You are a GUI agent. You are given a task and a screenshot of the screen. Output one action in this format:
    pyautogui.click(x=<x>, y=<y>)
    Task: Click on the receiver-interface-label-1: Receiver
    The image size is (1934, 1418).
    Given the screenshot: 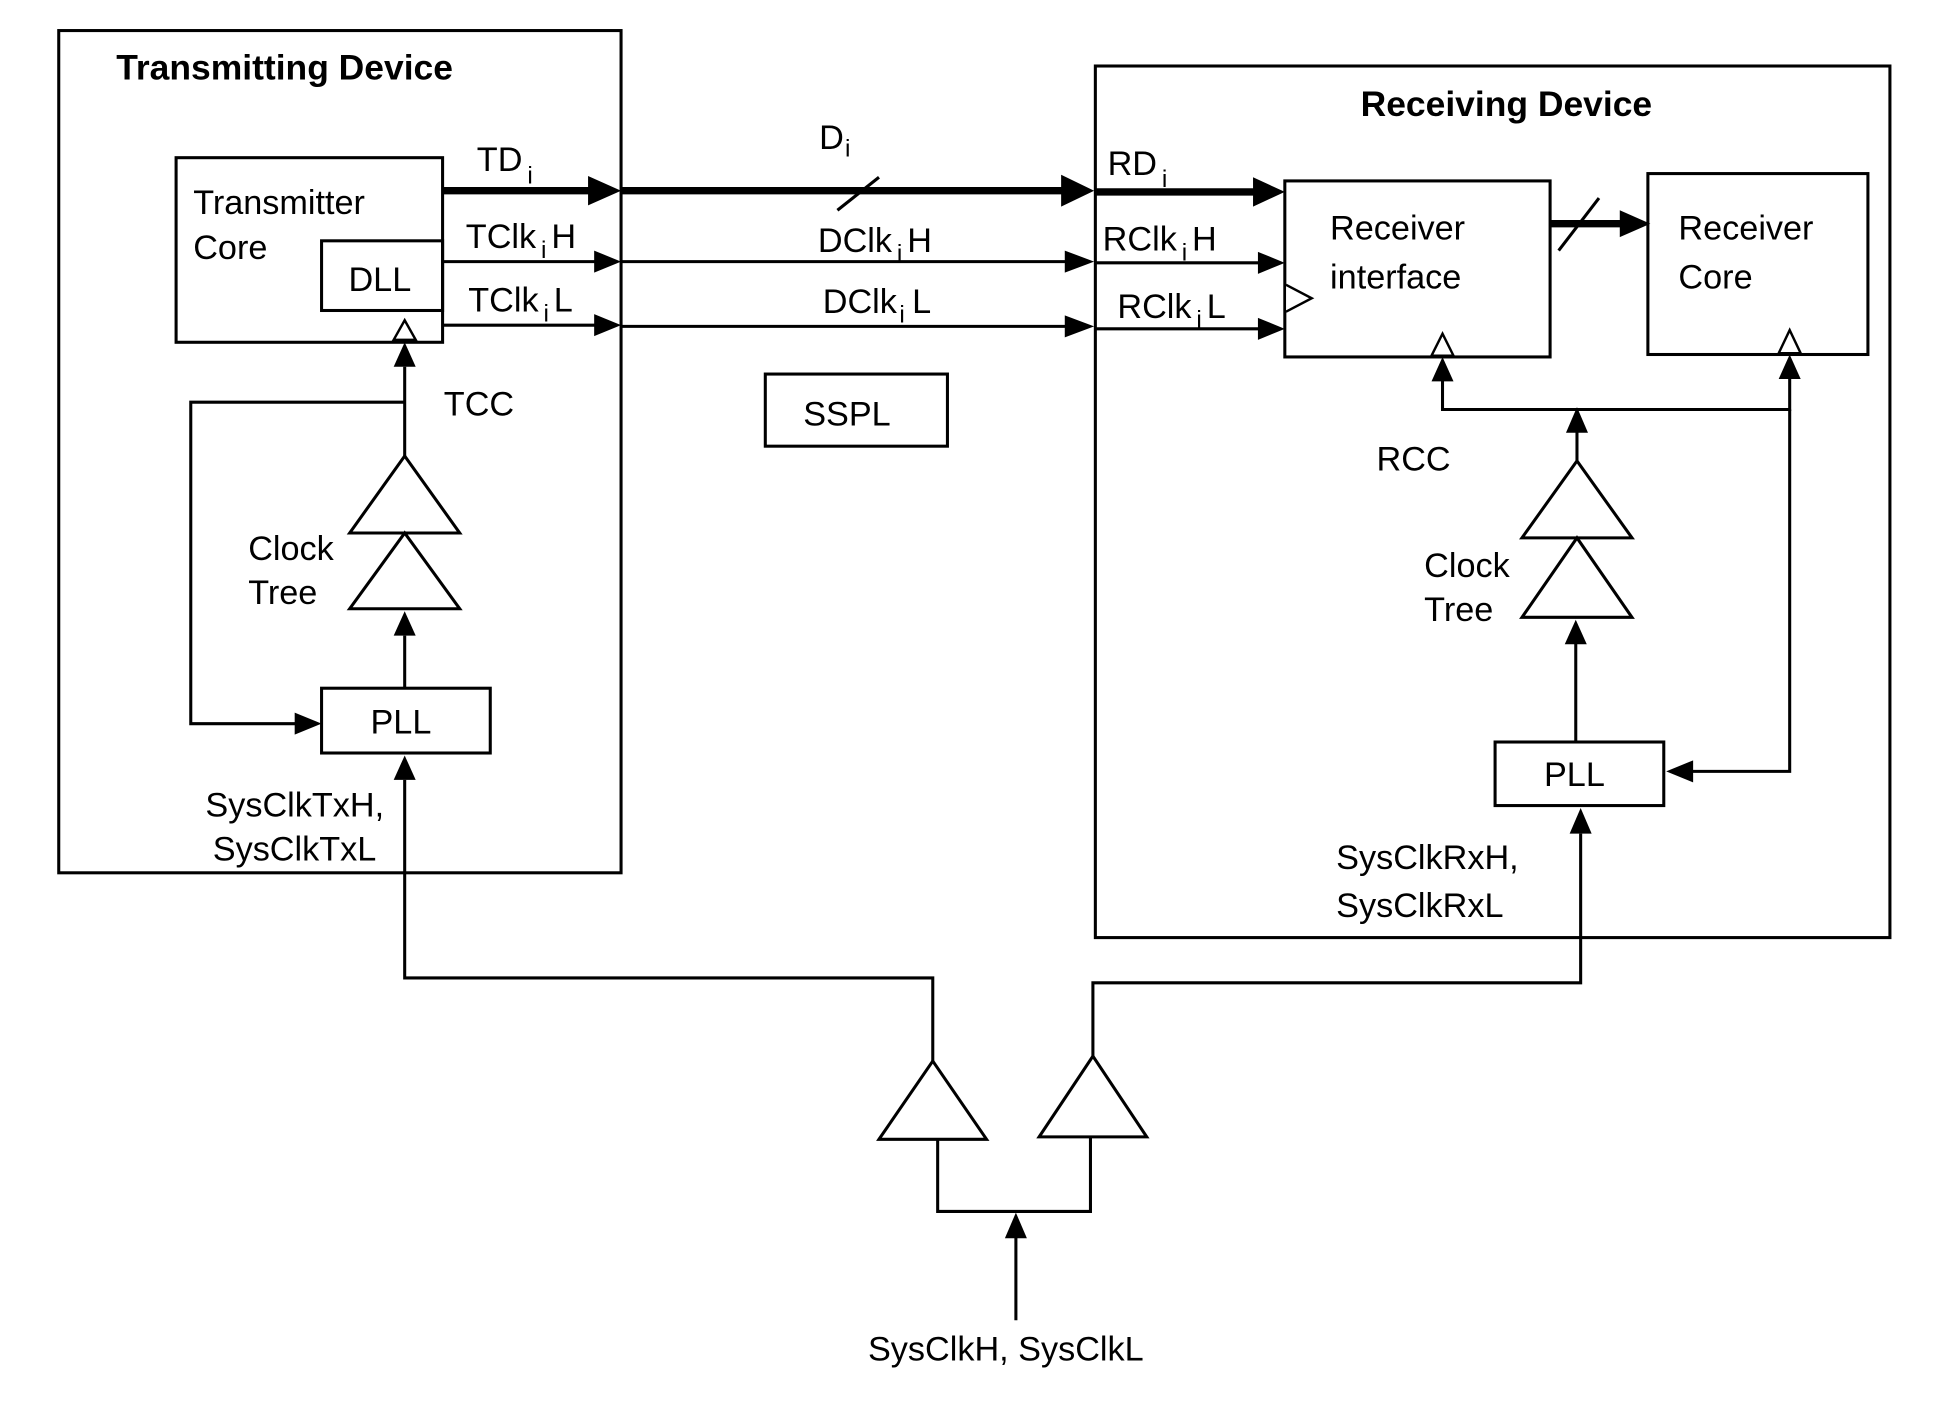 What is the action you would take?
    pyautogui.click(x=1397, y=229)
    